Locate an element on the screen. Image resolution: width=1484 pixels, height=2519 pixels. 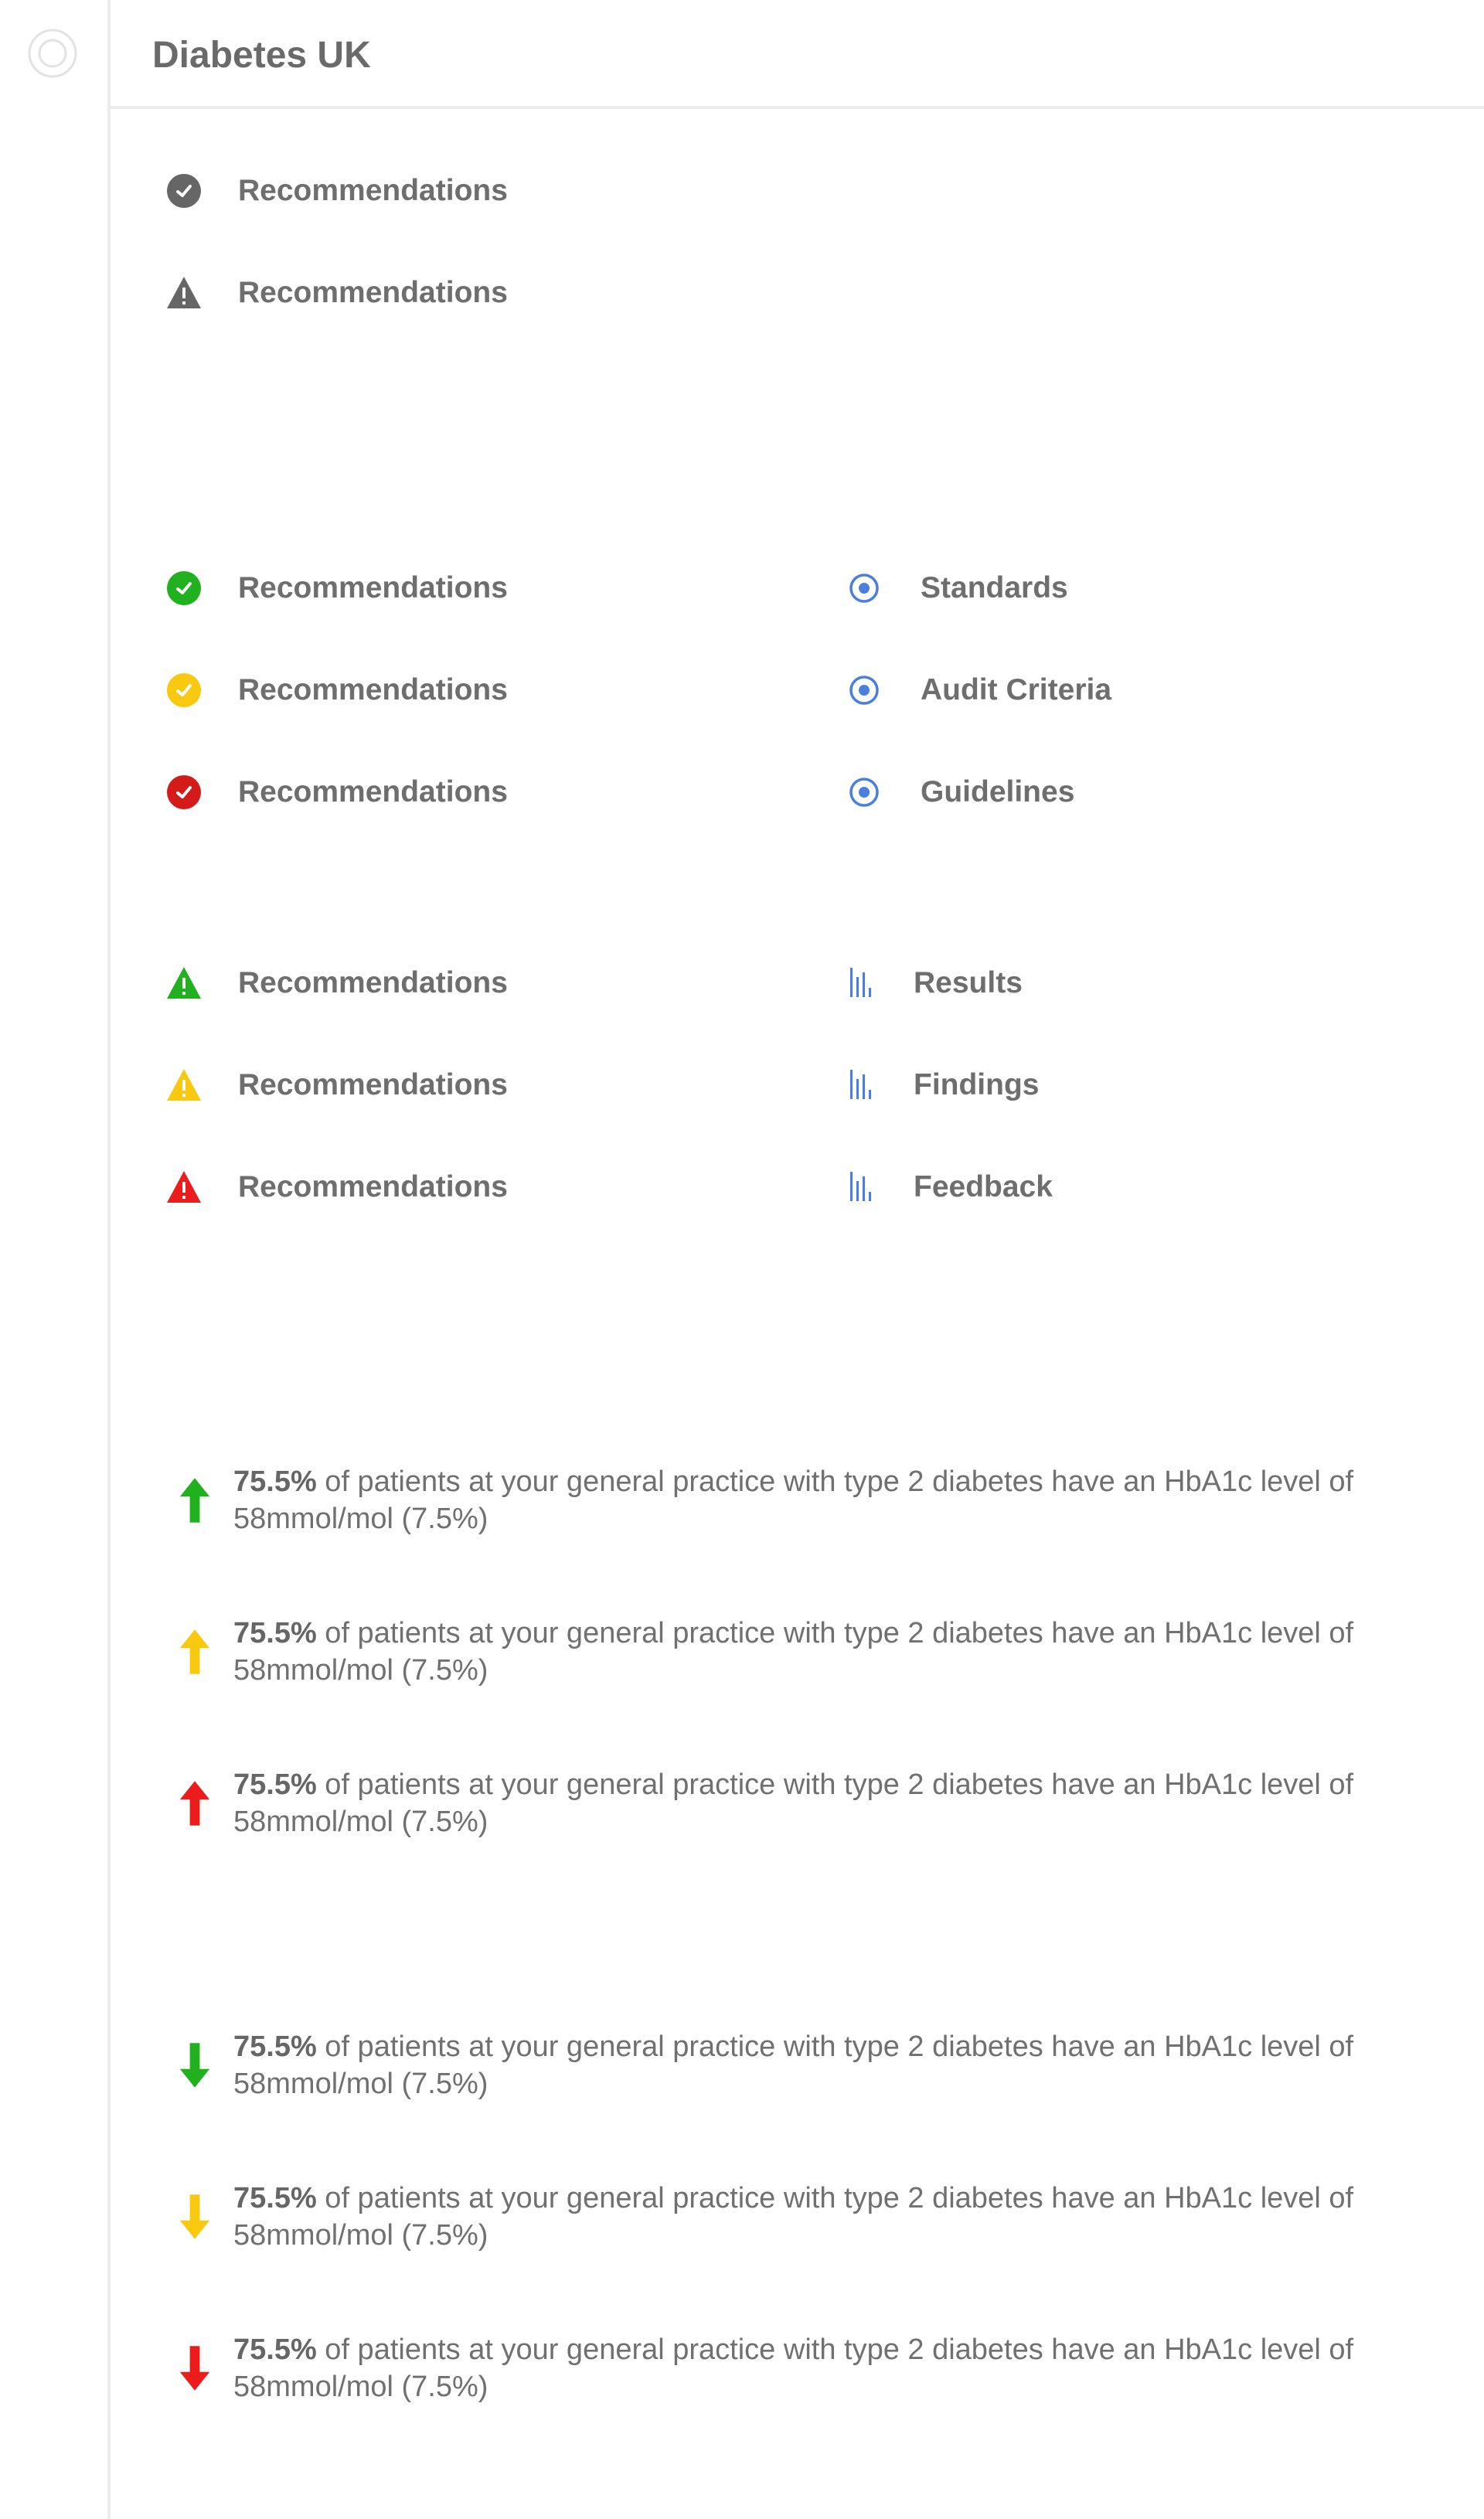
rec-green-warning-row: Recommendations is located at coordinates (336, 983).